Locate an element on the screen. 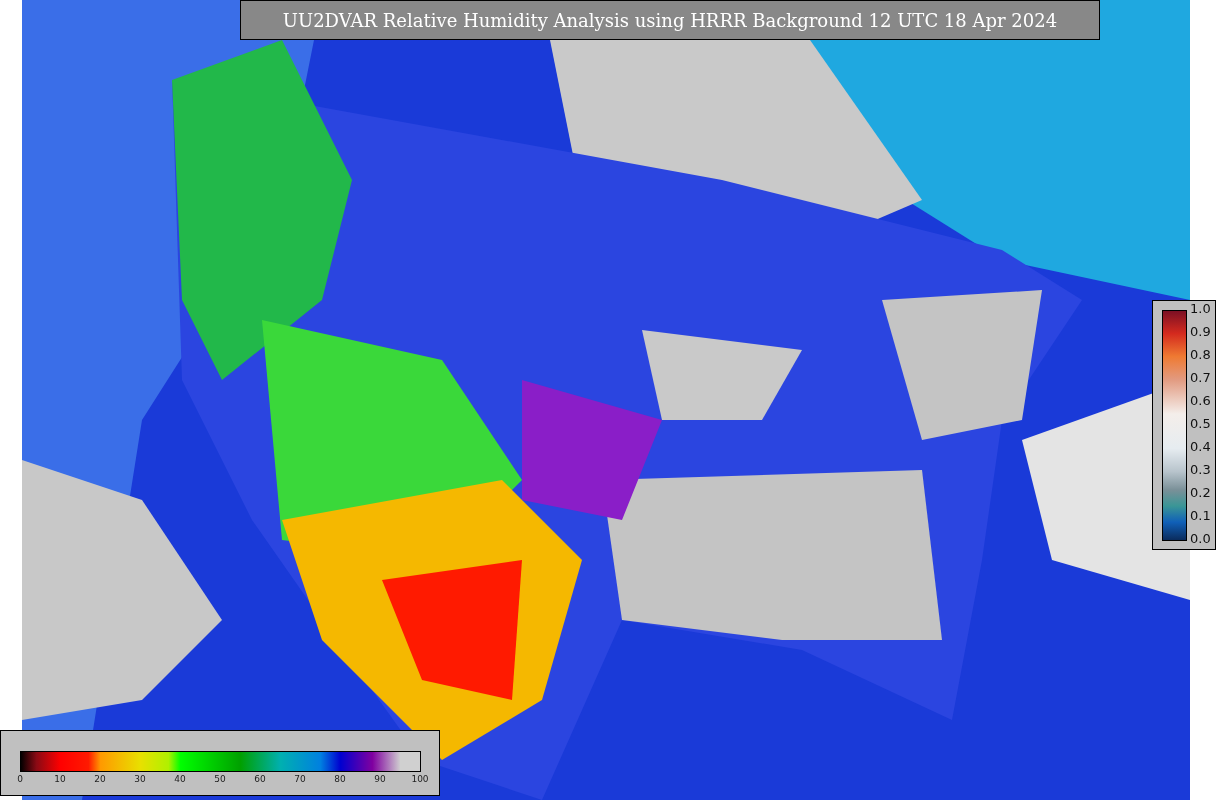 This screenshot has height=800, width=1216. tick-label: 0.3 is located at coordinates (1200, 470).